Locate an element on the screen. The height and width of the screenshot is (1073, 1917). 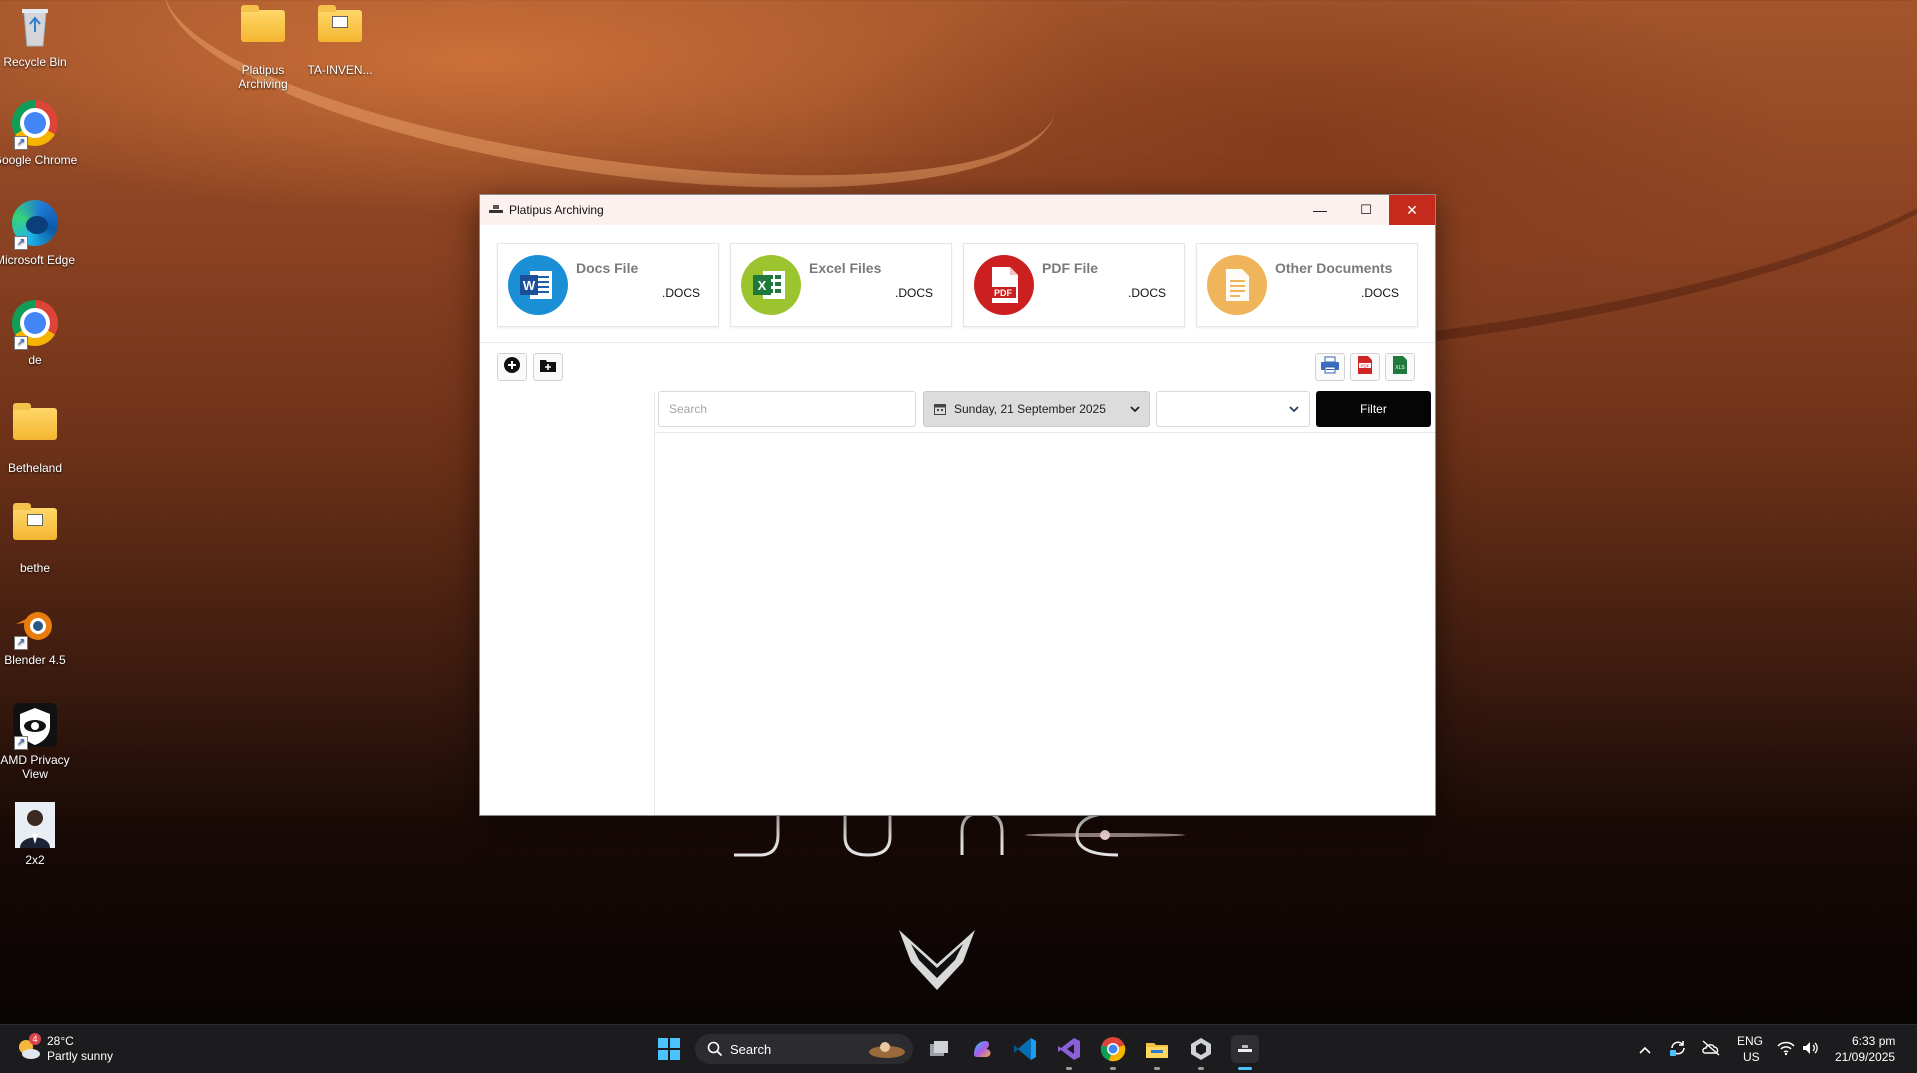
platipus-taskbar-button is located at coordinates (1245, 1052).